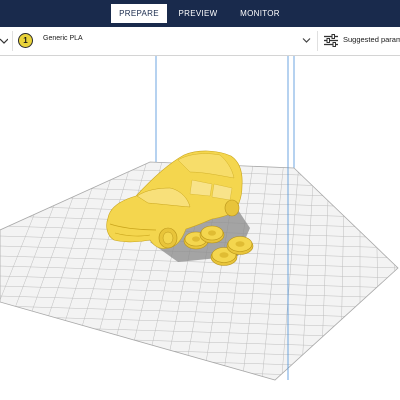  Describe the element at coordinates (139, 13) in the screenshot. I see `tab-prepare: PREPARE` at that location.